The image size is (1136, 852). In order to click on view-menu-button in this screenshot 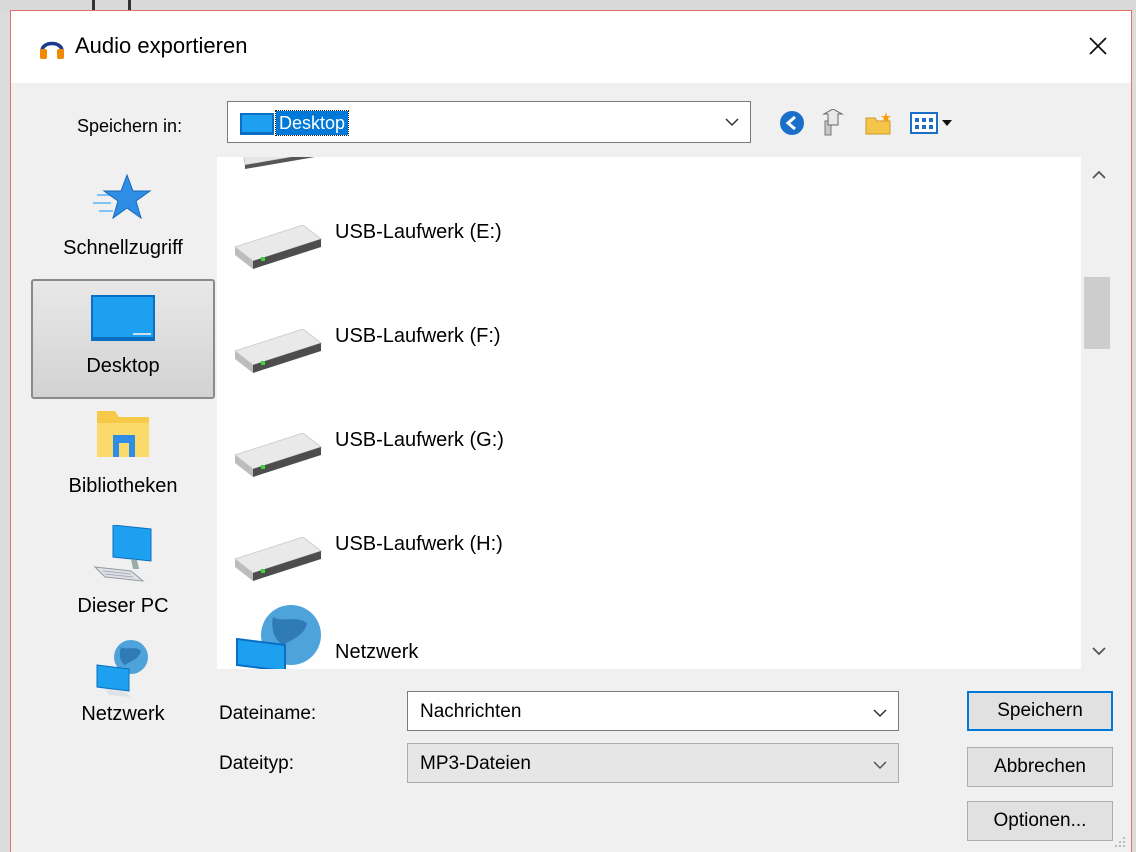, I will do `click(932, 123)`.